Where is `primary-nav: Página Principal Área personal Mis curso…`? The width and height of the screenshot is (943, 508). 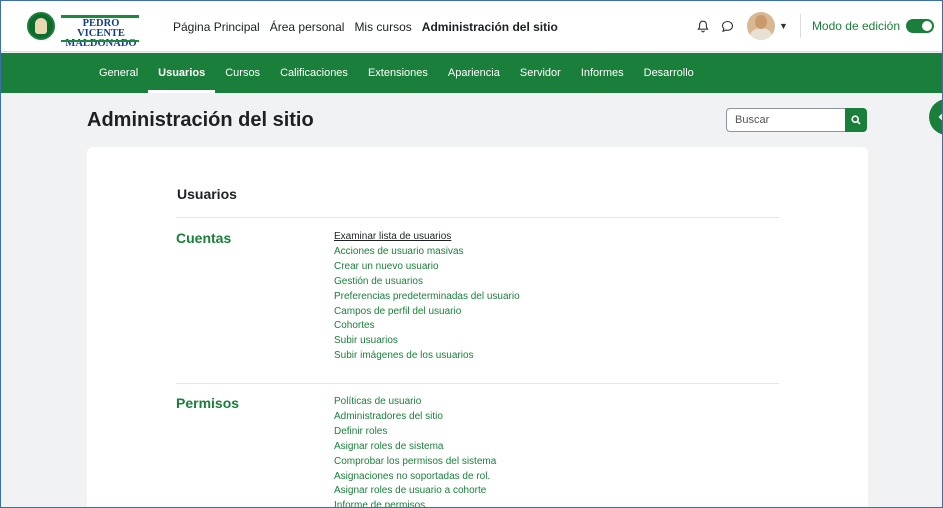
primary-nav: Página Principal Área personal Mis curso… is located at coordinates (365, 27).